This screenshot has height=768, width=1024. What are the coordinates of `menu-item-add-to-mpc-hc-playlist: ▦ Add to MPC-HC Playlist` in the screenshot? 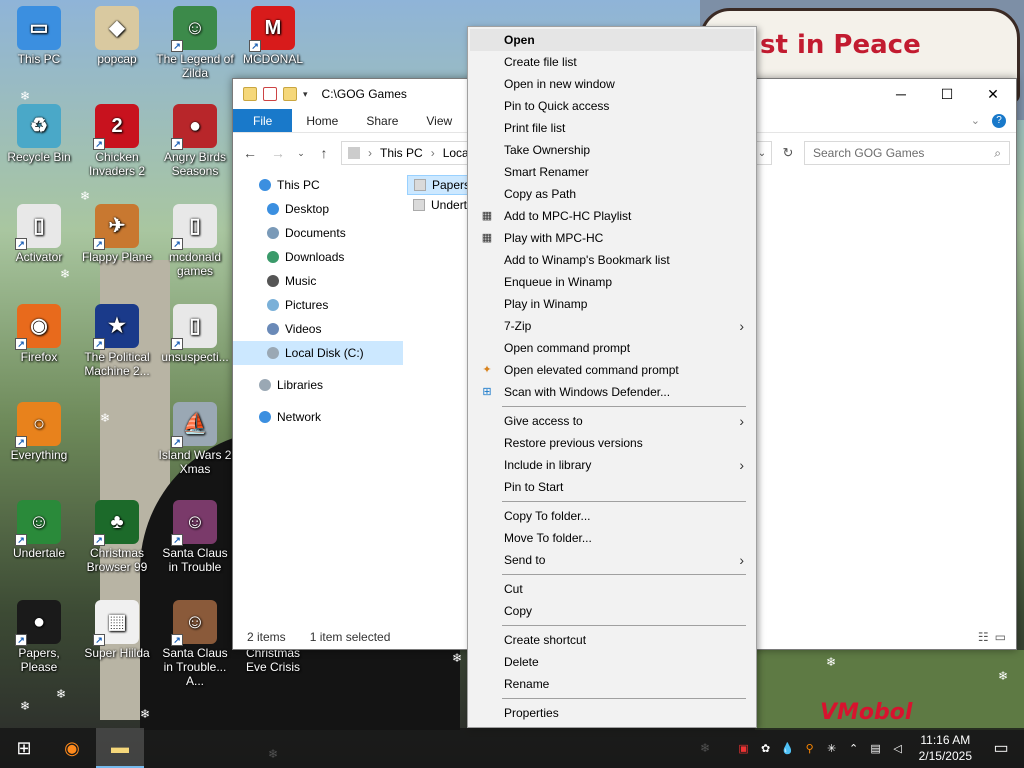 It's located at (612, 216).